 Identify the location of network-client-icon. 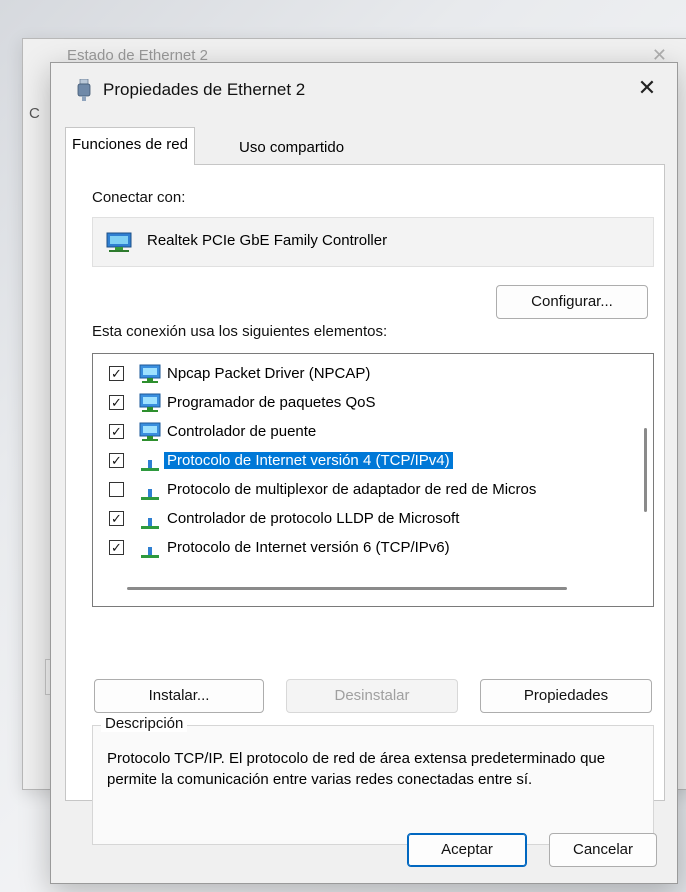
(150, 373).